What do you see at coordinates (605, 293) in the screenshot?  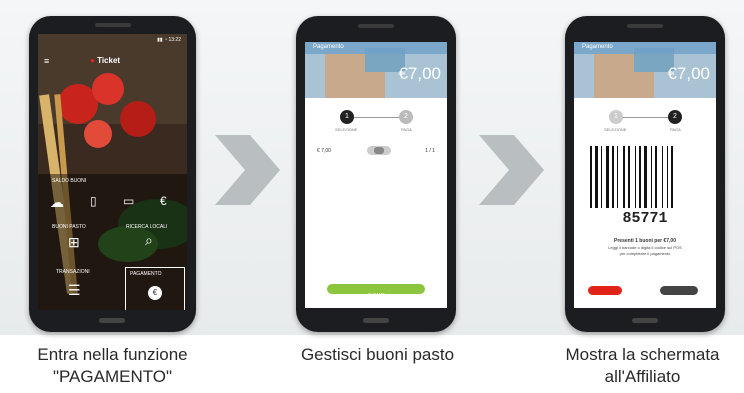 I see `annulla-button: ANNULLA` at bounding box center [605, 293].